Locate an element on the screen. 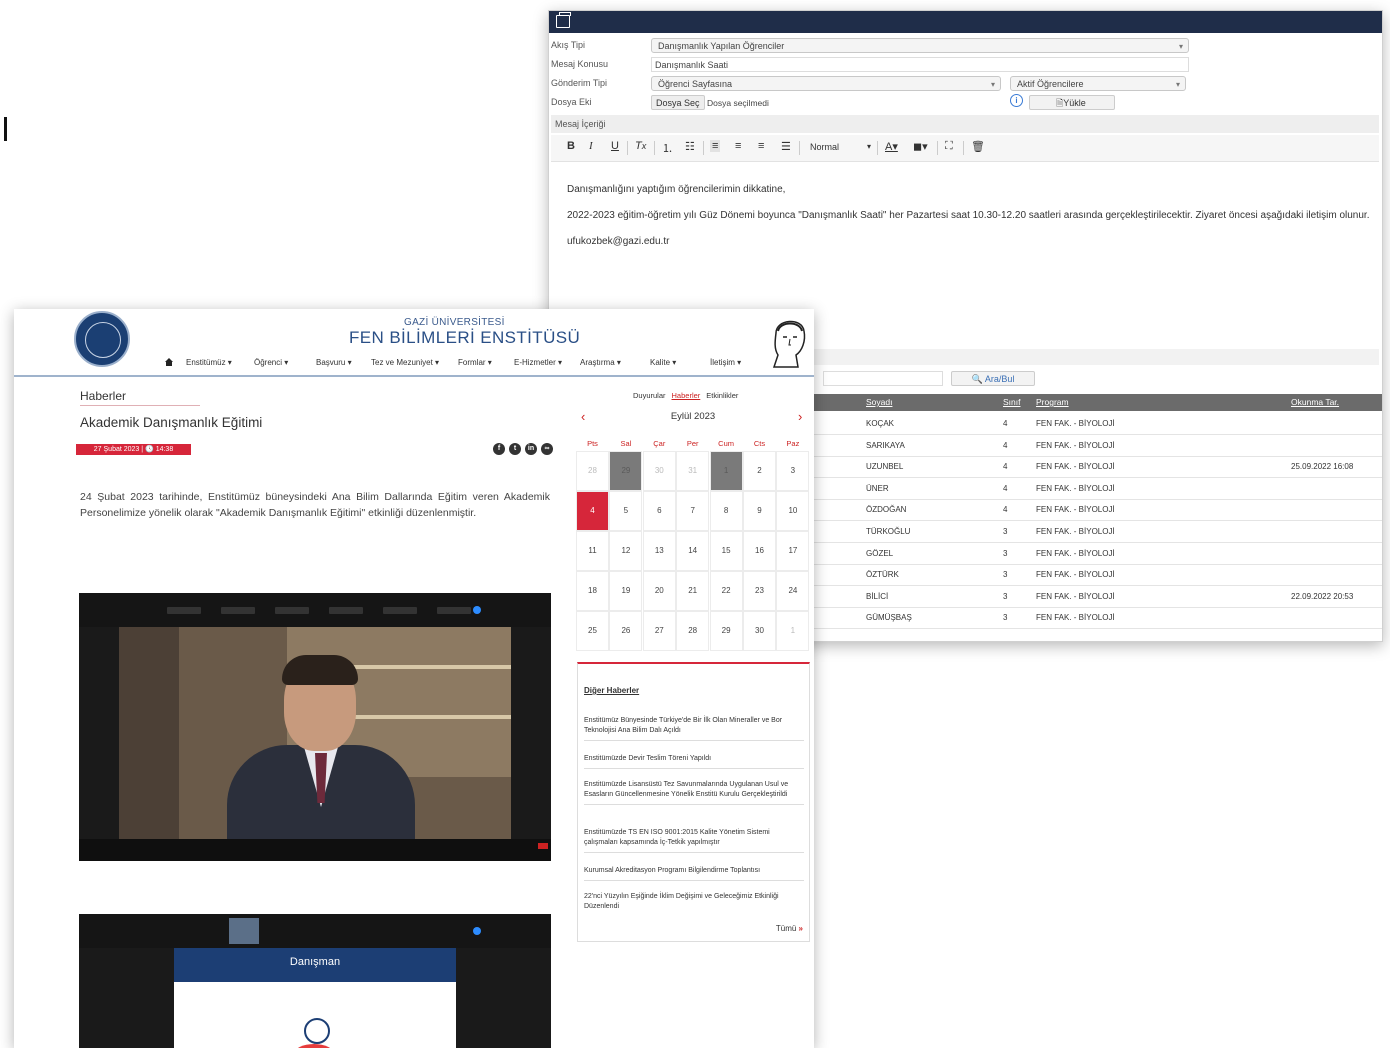  calendar-day: 19 is located at coordinates (626, 591).